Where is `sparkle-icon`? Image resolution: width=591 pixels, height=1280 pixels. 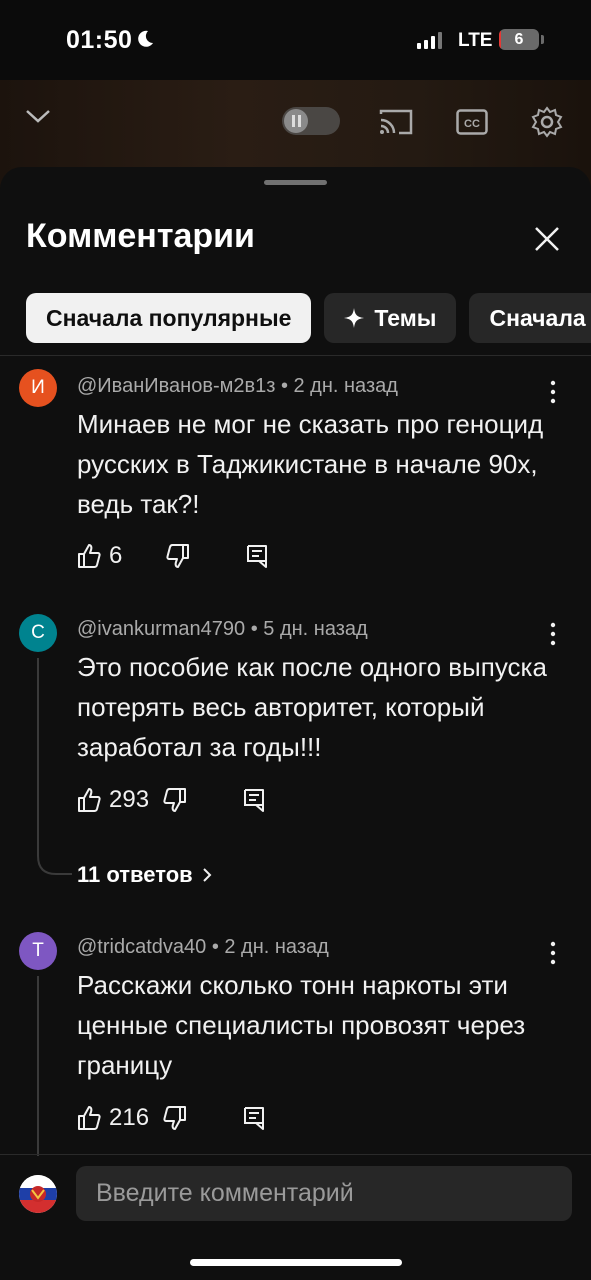
sparkle-icon is located at coordinates (354, 318).